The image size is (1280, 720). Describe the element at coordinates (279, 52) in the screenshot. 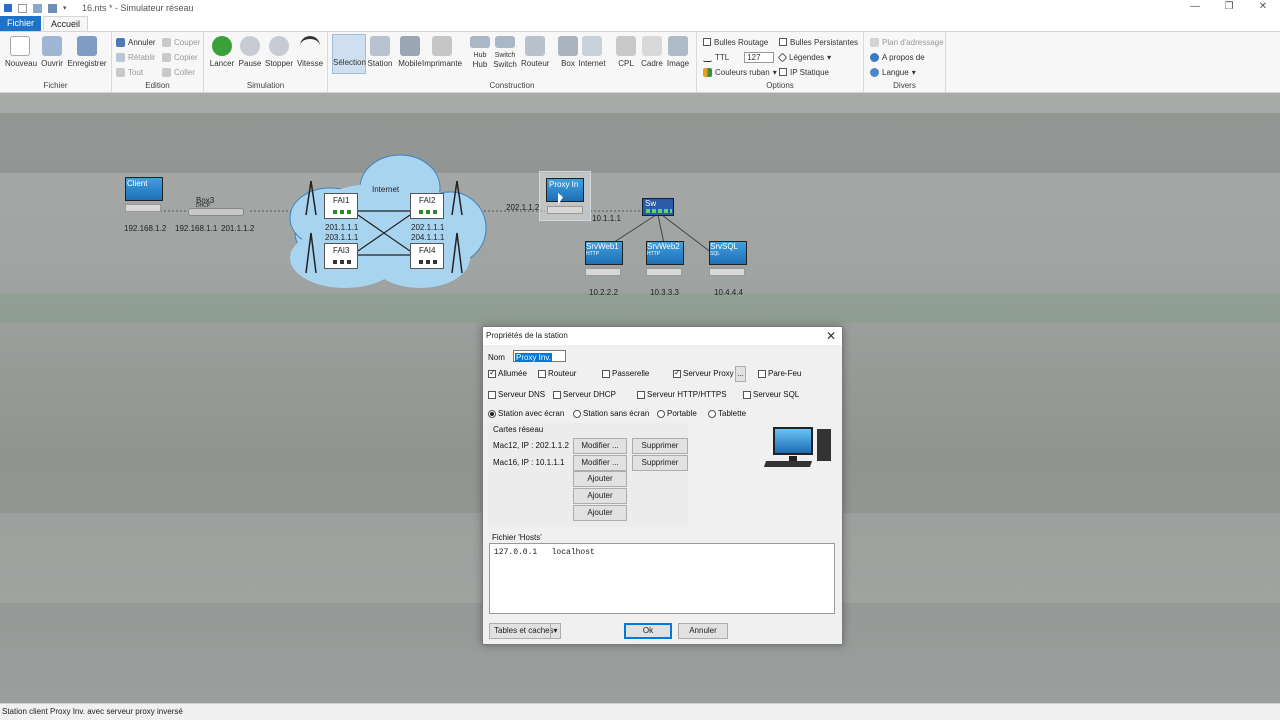

I see `stop-button: Stopper` at that location.